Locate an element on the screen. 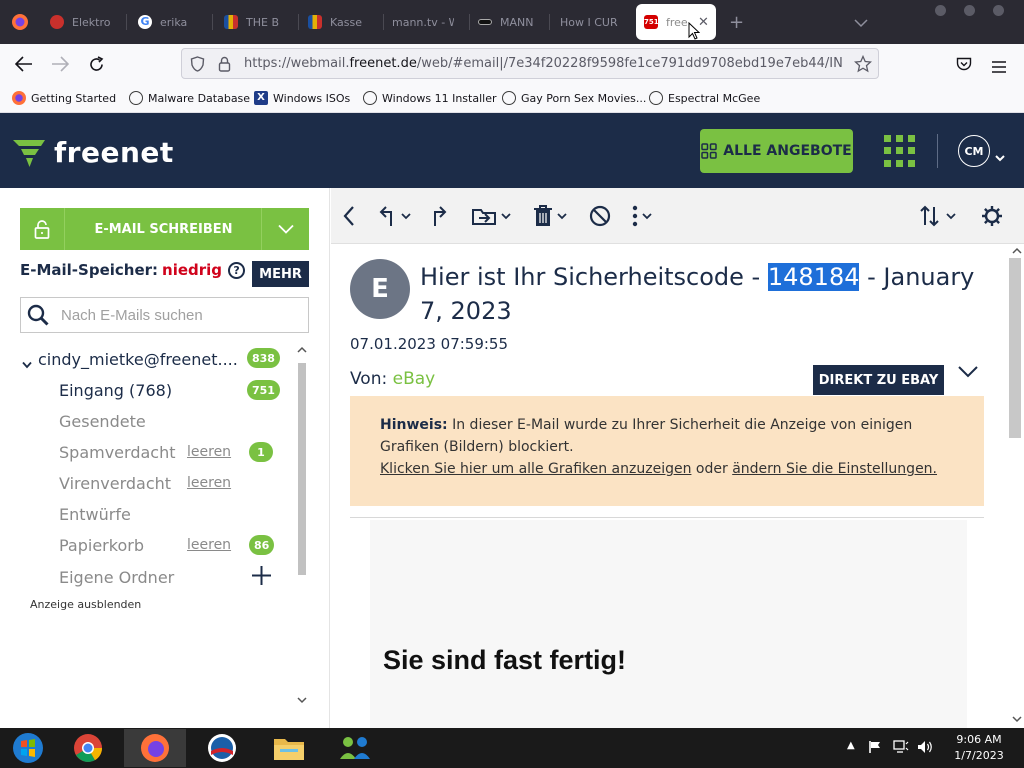 The width and height of the screenshot is (1024, 768). new-tab-icon: + is located at coordinates (736, 22).